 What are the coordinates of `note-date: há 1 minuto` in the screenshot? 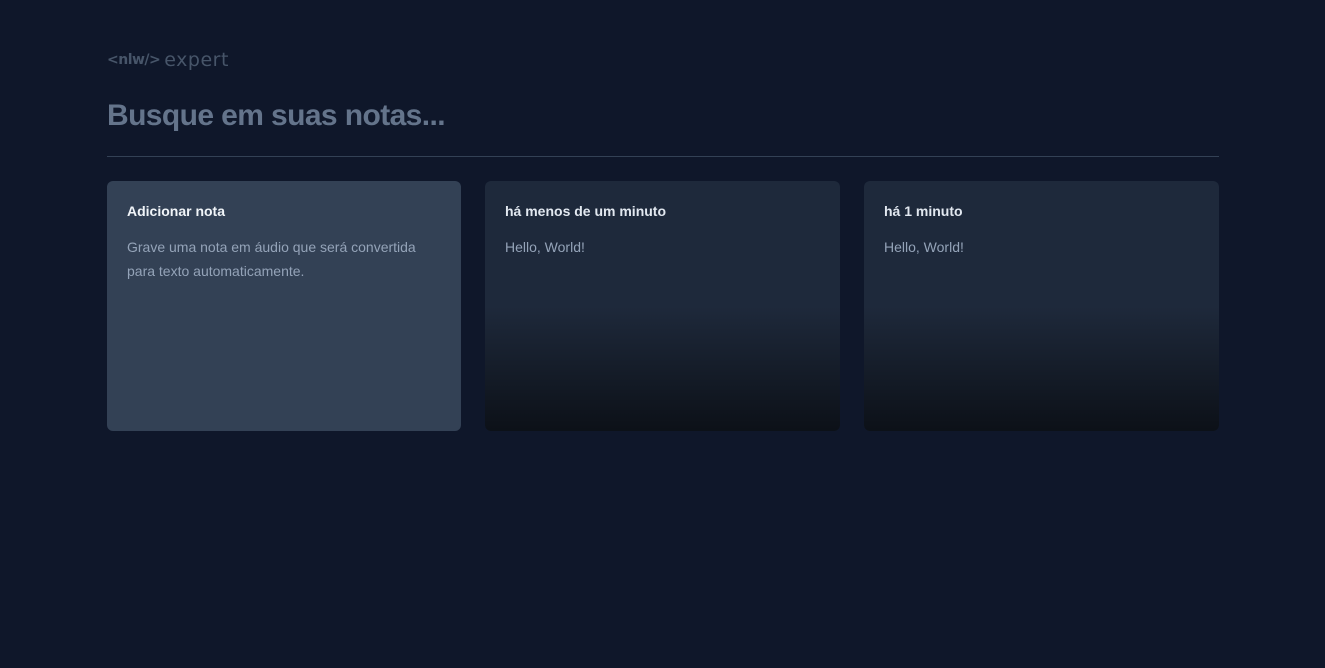 It's located at (923, 211).